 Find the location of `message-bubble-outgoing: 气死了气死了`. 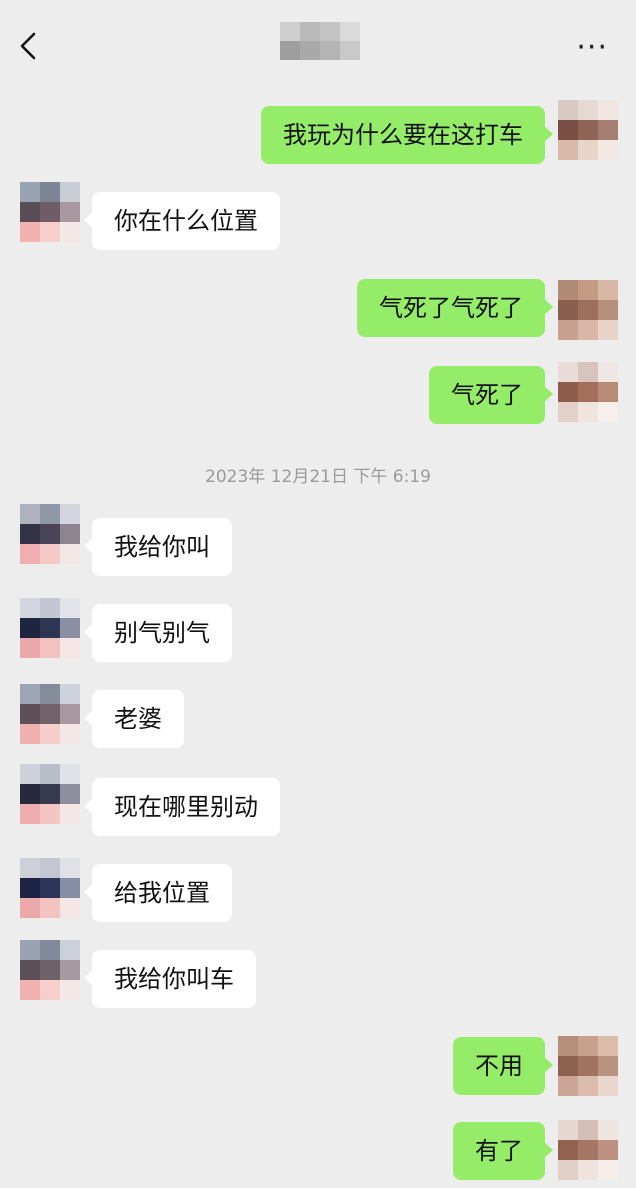

message-bubble-outgoing: 气死了气死了 is located at coordinates (455, 308).